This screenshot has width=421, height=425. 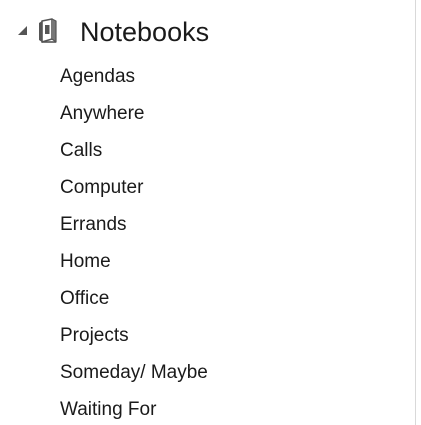 I want to click on notebook-item-label: Home, so click(x=85, y=261).